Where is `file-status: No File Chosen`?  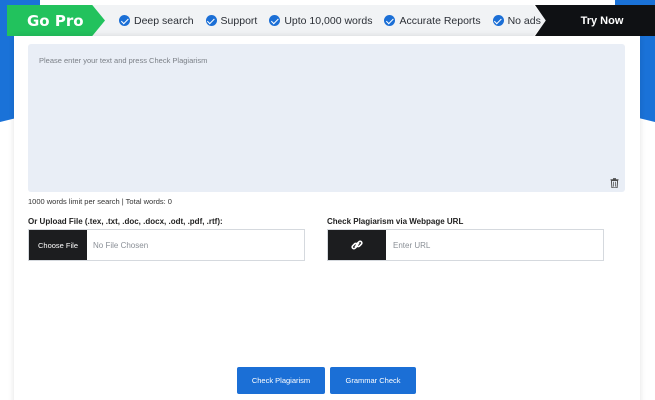 file-status: No File Chosen is located at coordinates (121, 245).